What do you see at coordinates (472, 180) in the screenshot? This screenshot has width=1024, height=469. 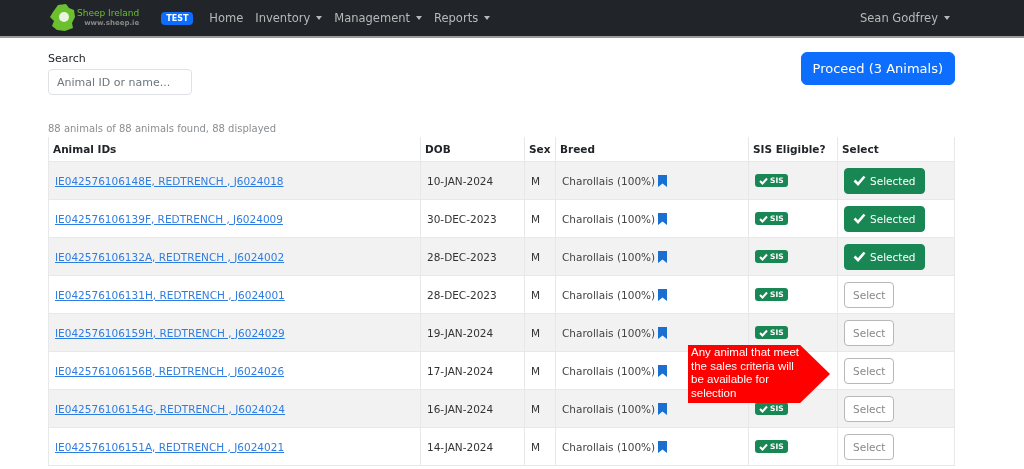 I see `table-cell: 10-JAN-2024` at bounding box center [472, 180].